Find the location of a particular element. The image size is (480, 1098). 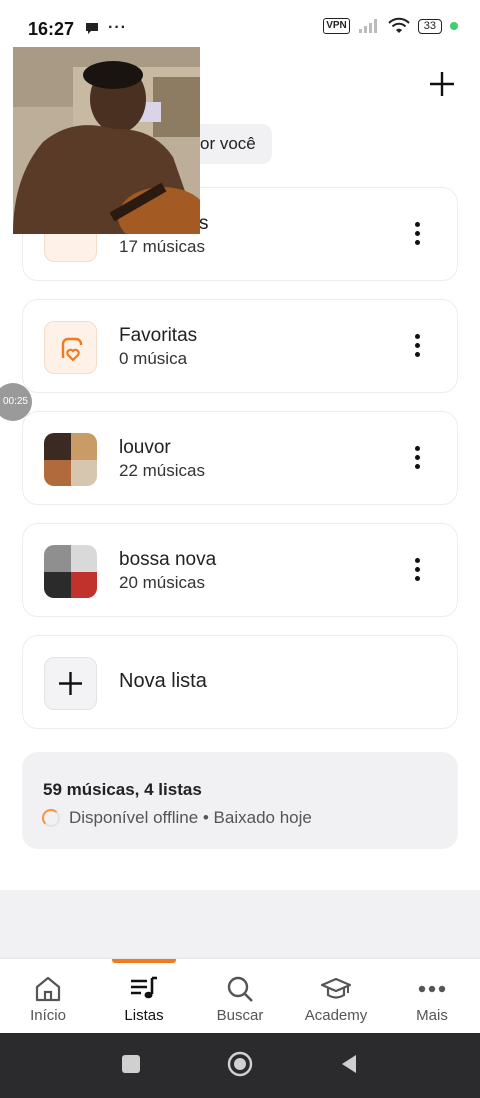

more-notifications-icon: ··· is located at coordinates (117, 27).